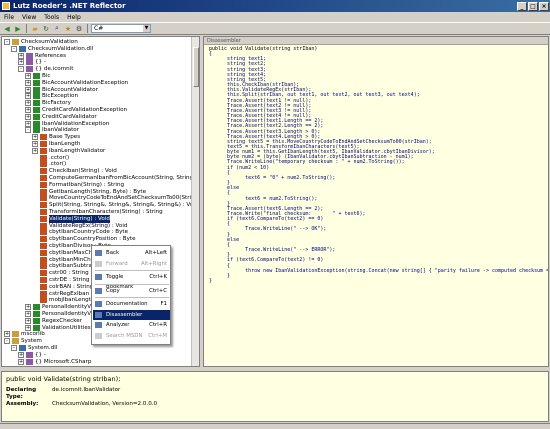  I want to click on title-bar: Lutz Roeder's .NET Reflector _ □ ×, so click(275, 6).